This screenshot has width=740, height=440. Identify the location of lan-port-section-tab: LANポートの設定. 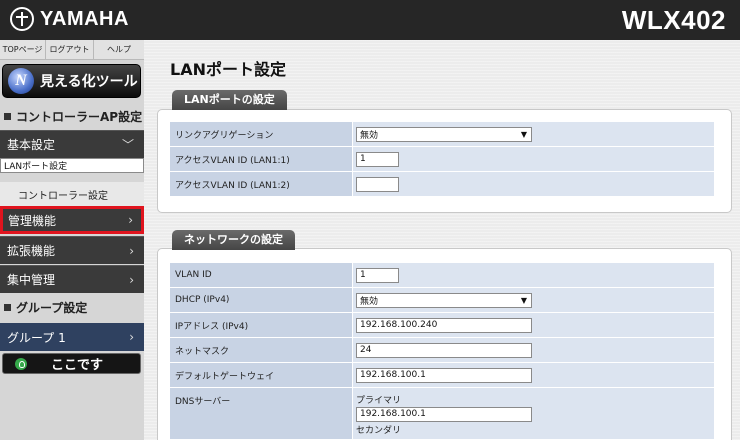
(229, 100).